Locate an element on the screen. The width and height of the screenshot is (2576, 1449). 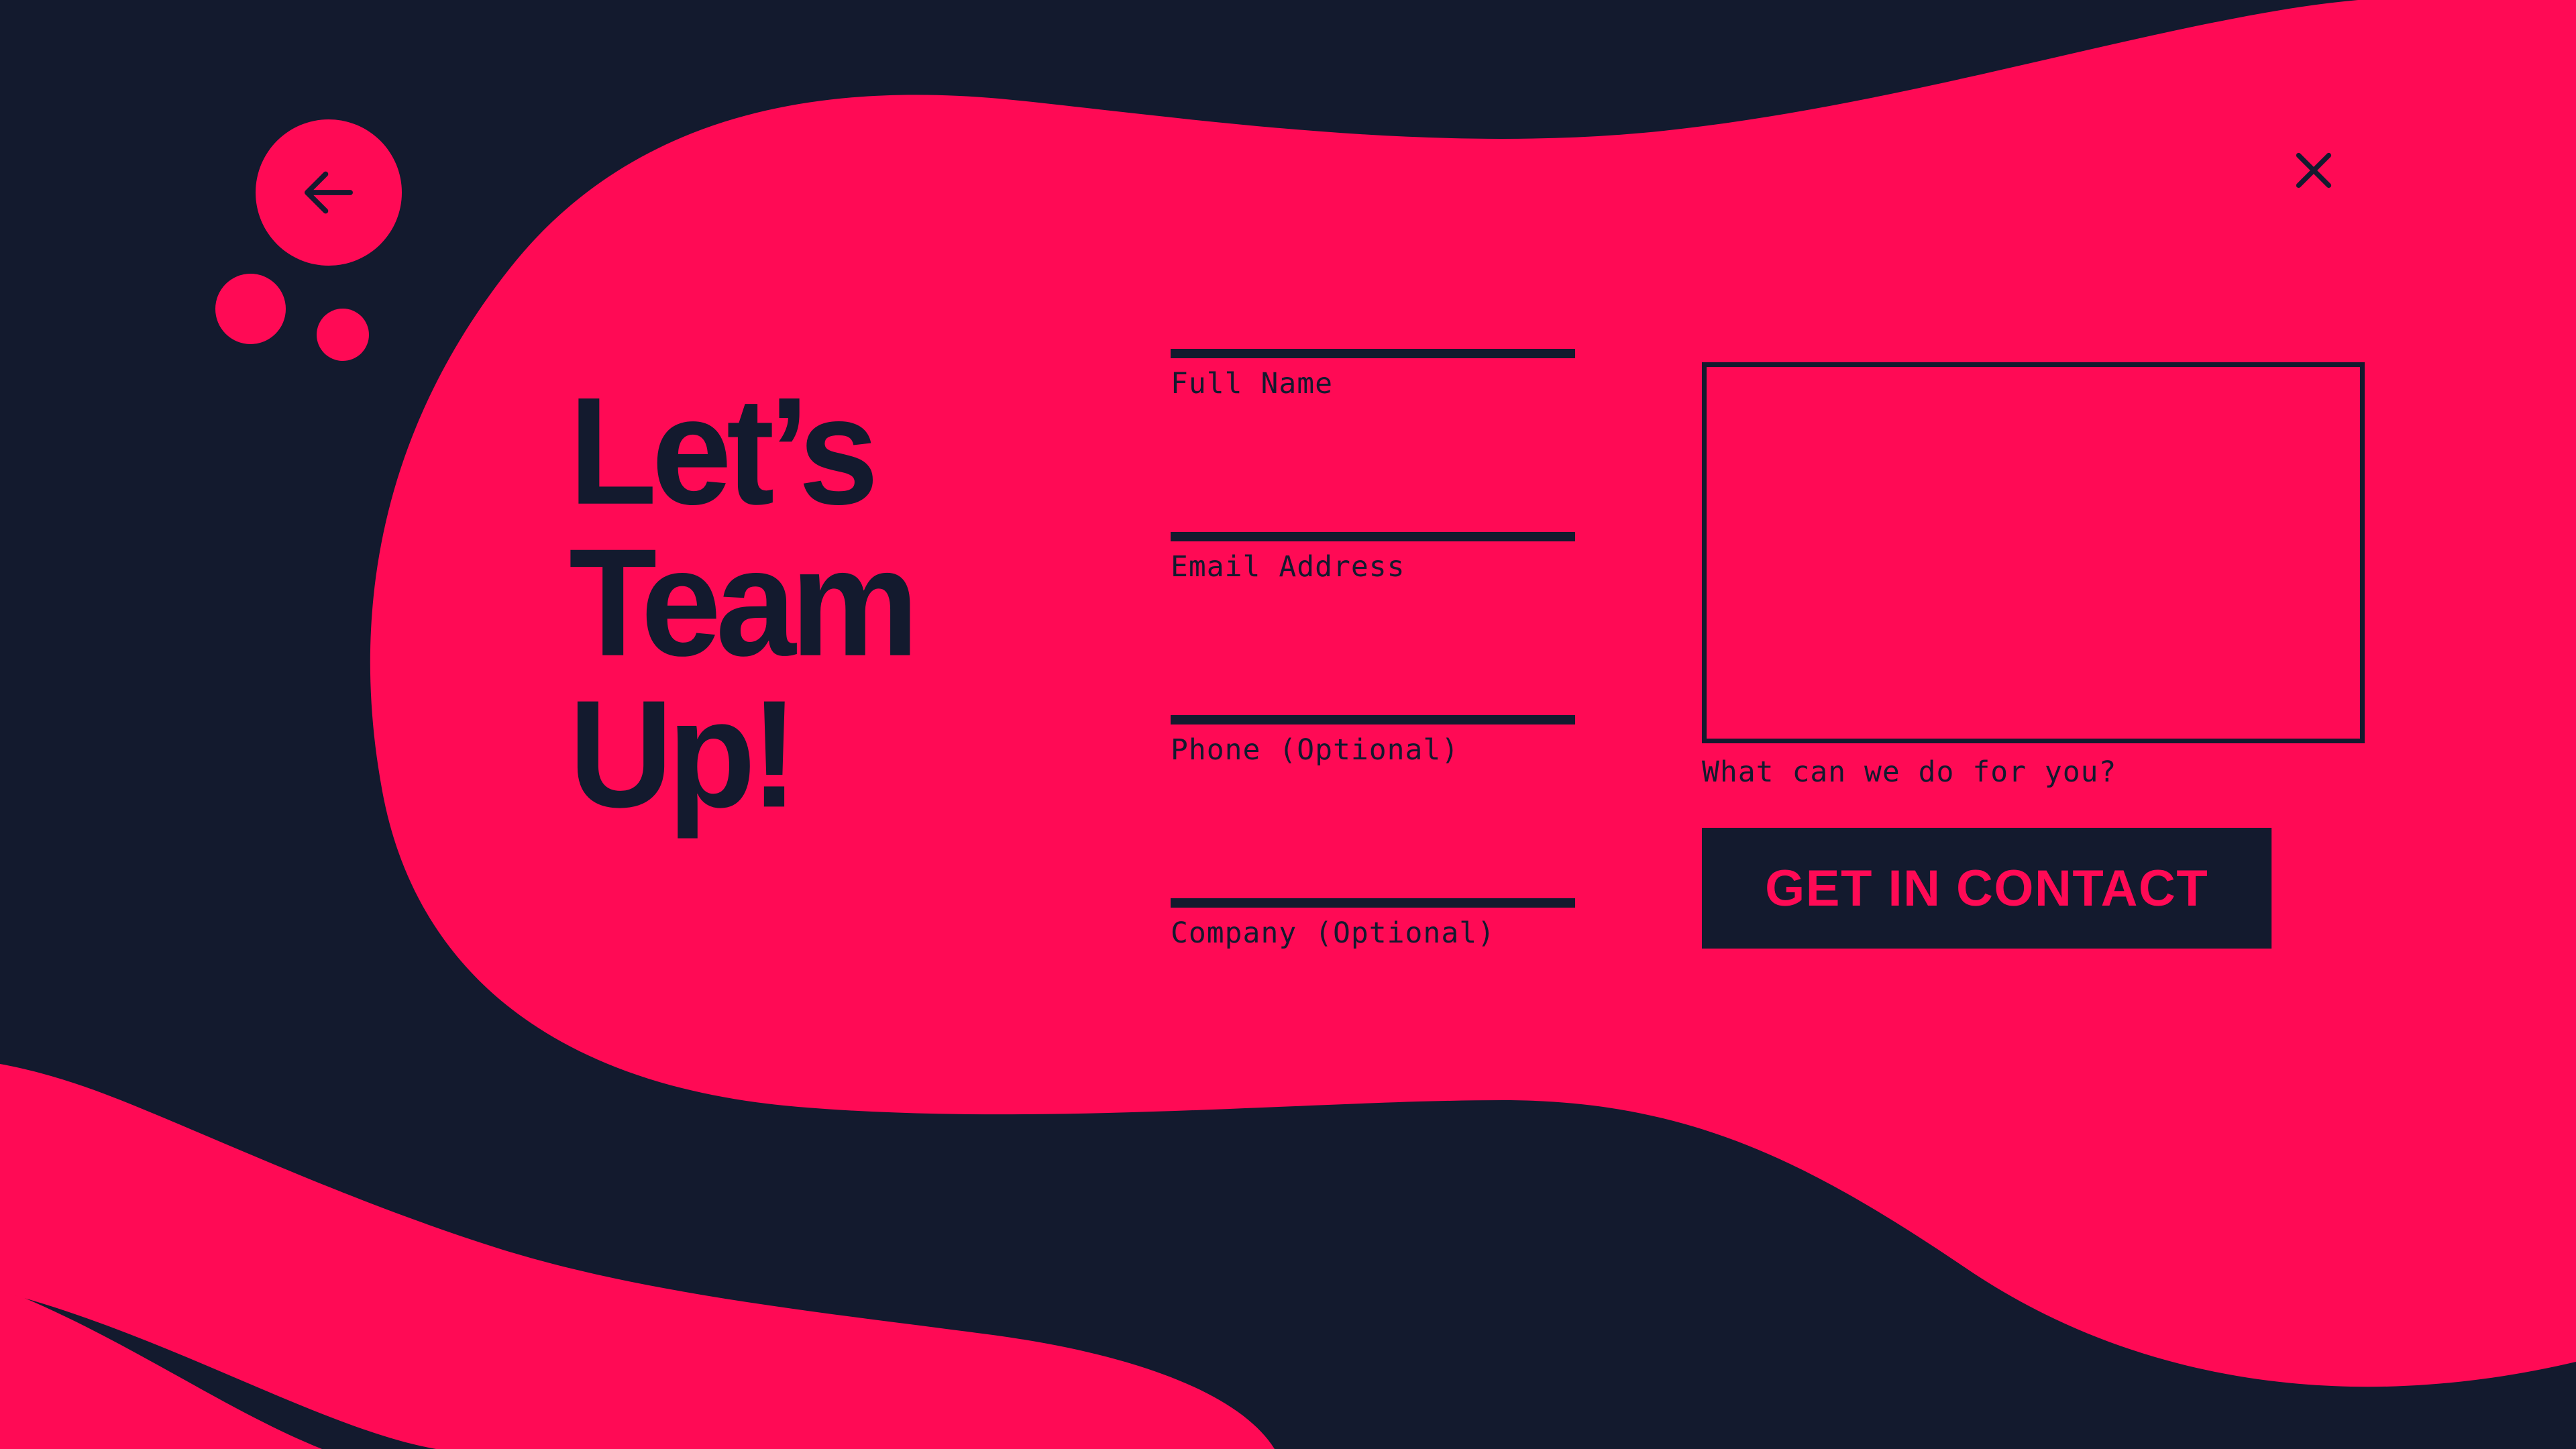
message-textarea is located at coordinates (2033, 552).